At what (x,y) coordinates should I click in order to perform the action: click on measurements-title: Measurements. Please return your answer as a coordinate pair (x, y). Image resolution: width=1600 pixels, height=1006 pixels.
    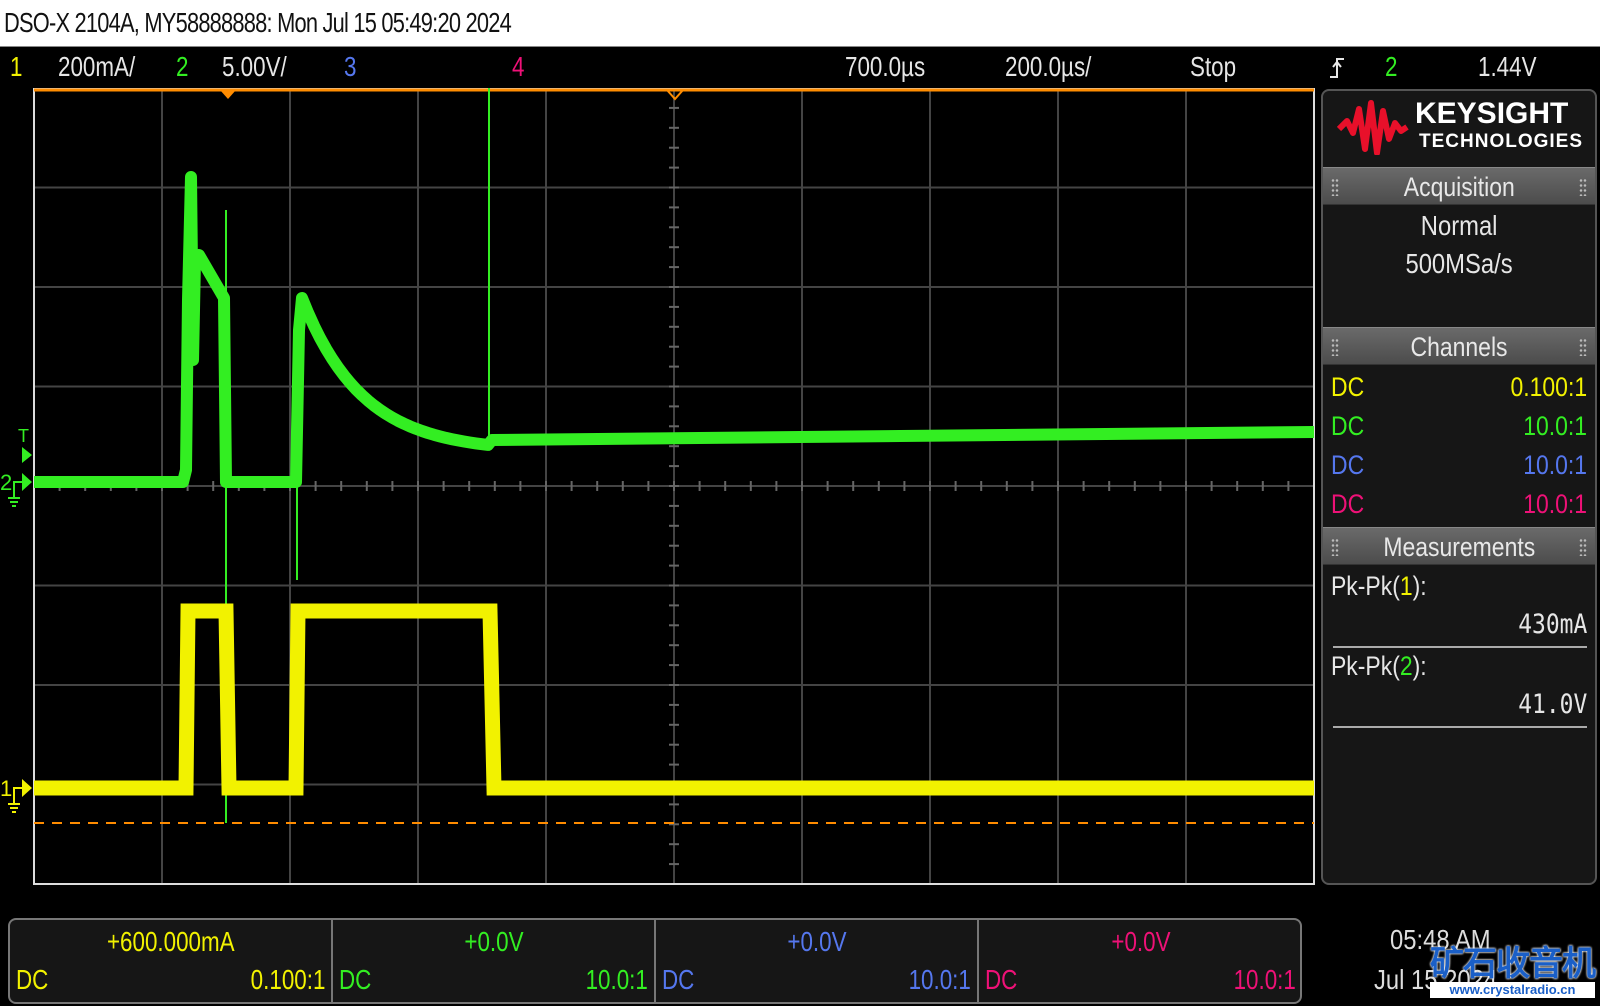
    Looking at the image, I should click on (1459, 547).